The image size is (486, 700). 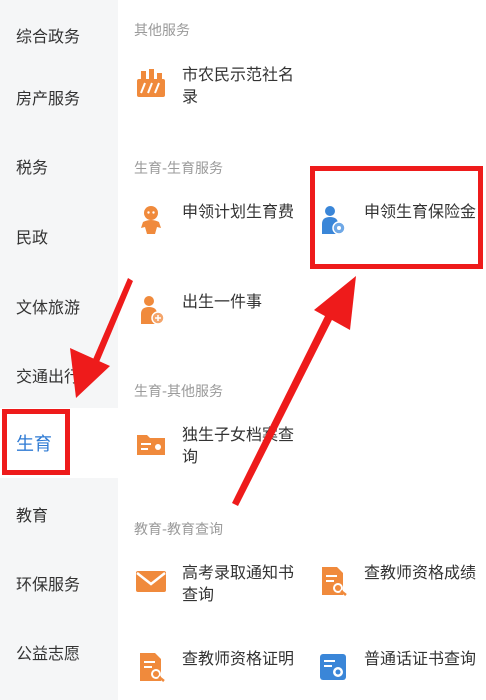 What do you see at coordinates (59, 652) in the screenshot?
I see `sidebar-item-volunteer: 公益志愿` at bounding box center [59, 652].